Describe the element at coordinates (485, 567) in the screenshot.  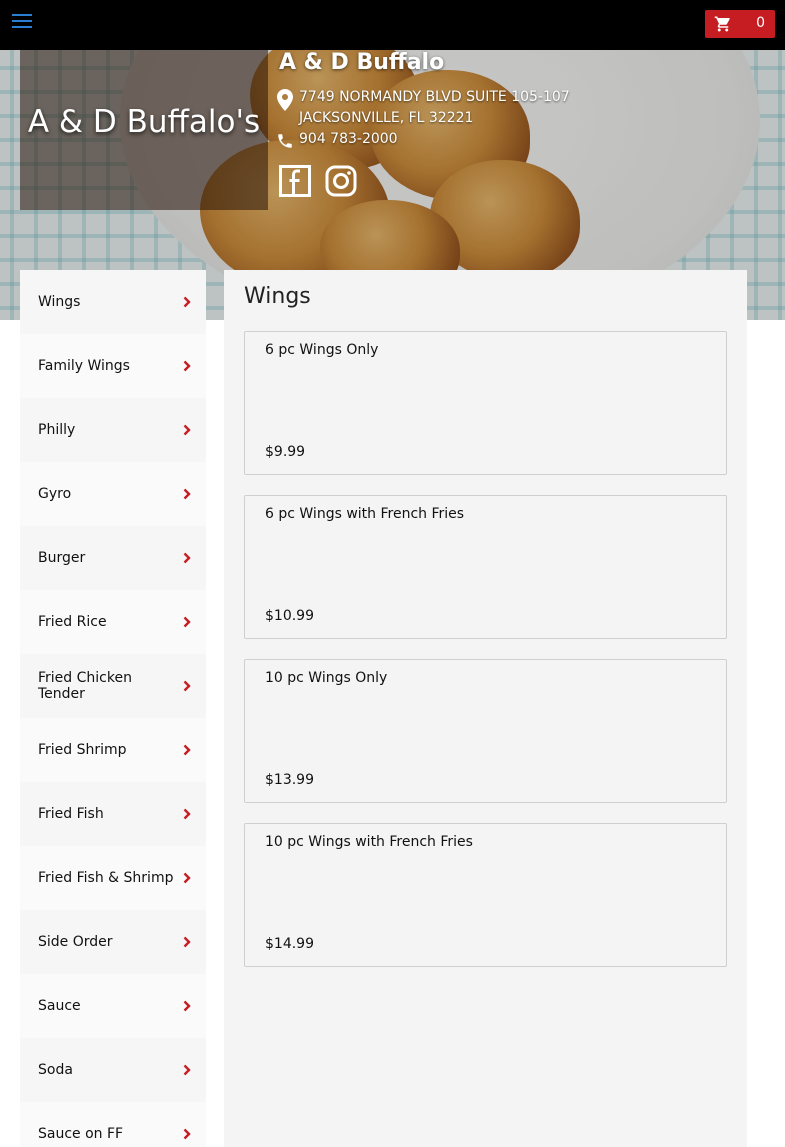
I see `menu-item-card: 6 pc Wings with French Fries $10.99` at that location.